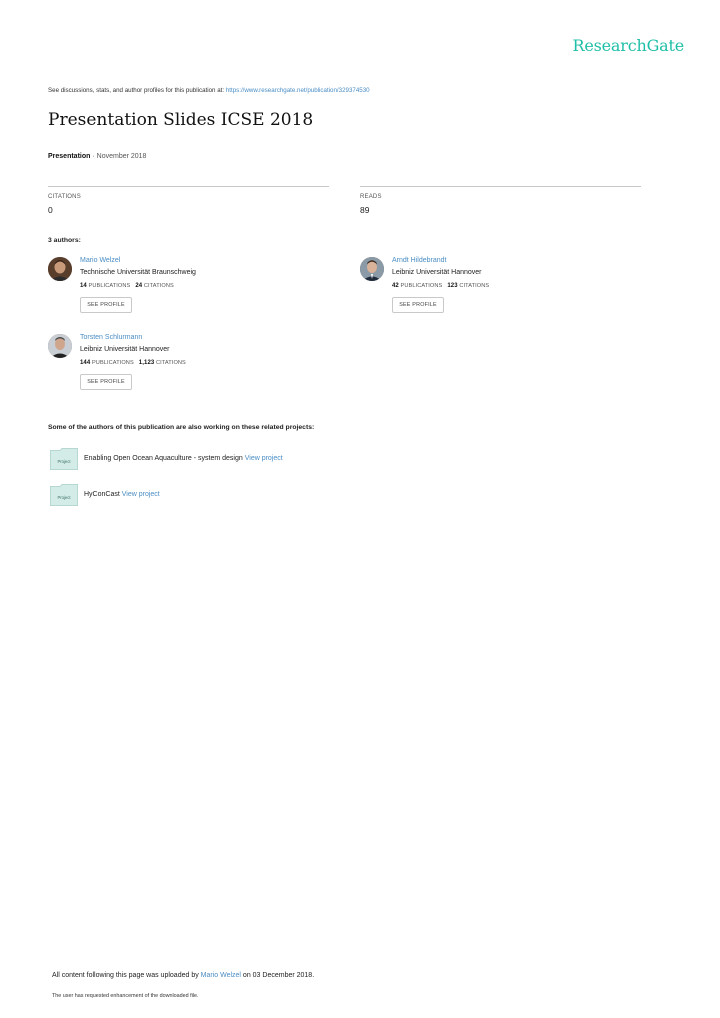  Describe the element at coordinates (69, 156) in the screenshot. I see `publication-type: Presentation` at that location.